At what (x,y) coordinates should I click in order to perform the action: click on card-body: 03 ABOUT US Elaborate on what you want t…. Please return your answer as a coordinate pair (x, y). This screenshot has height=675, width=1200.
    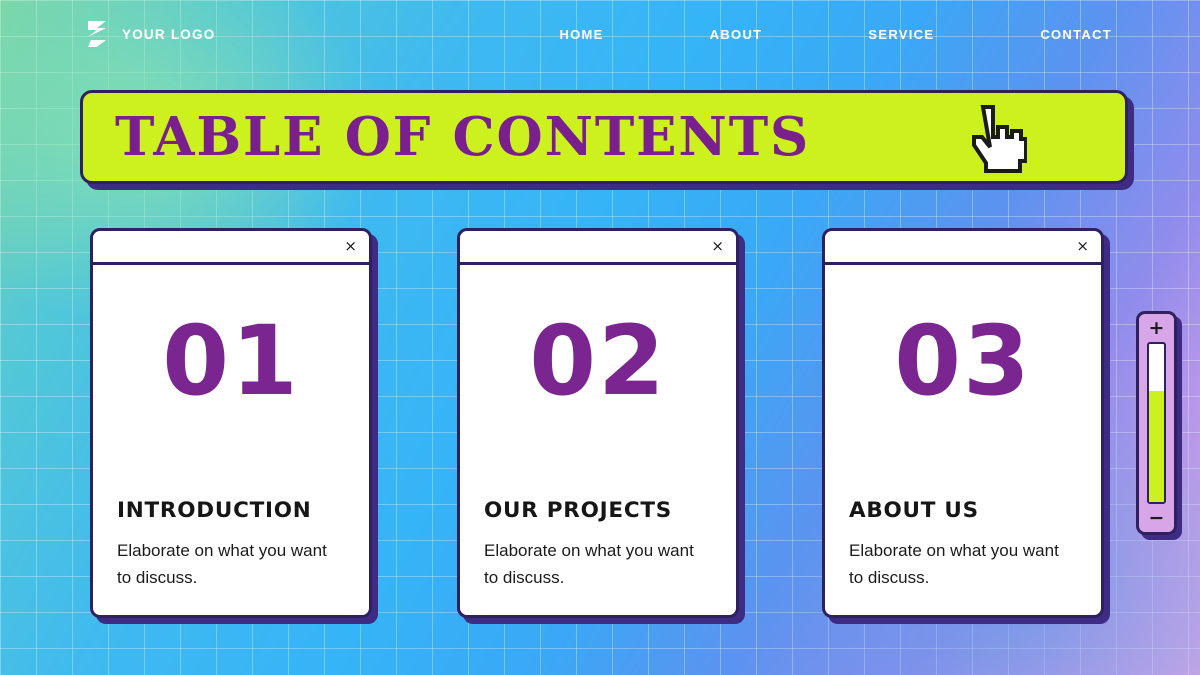
    Looking at the image, I should click on (963, 440).